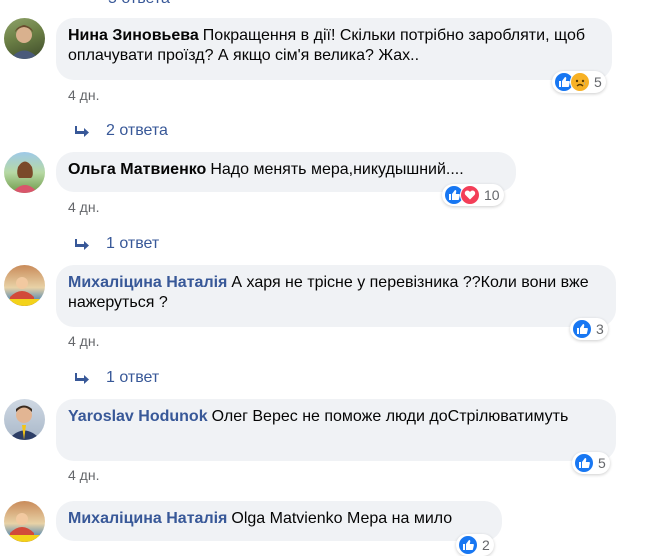 This screenshot has height=556, width=668. Describe the element at coordinates (138, 416) in the screenshot. I see `comment-author: Yaroslav Hodunok` at that location.